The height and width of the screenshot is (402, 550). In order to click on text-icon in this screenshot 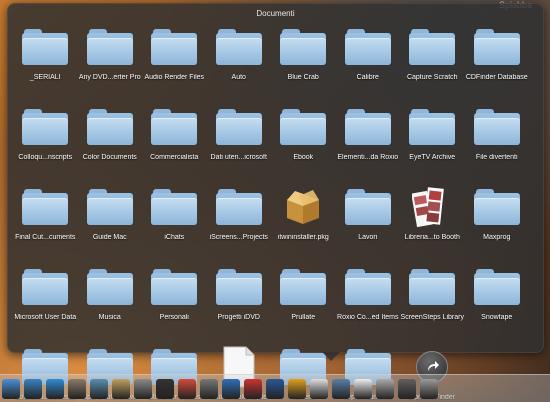, I will do `click(363, 389)`.